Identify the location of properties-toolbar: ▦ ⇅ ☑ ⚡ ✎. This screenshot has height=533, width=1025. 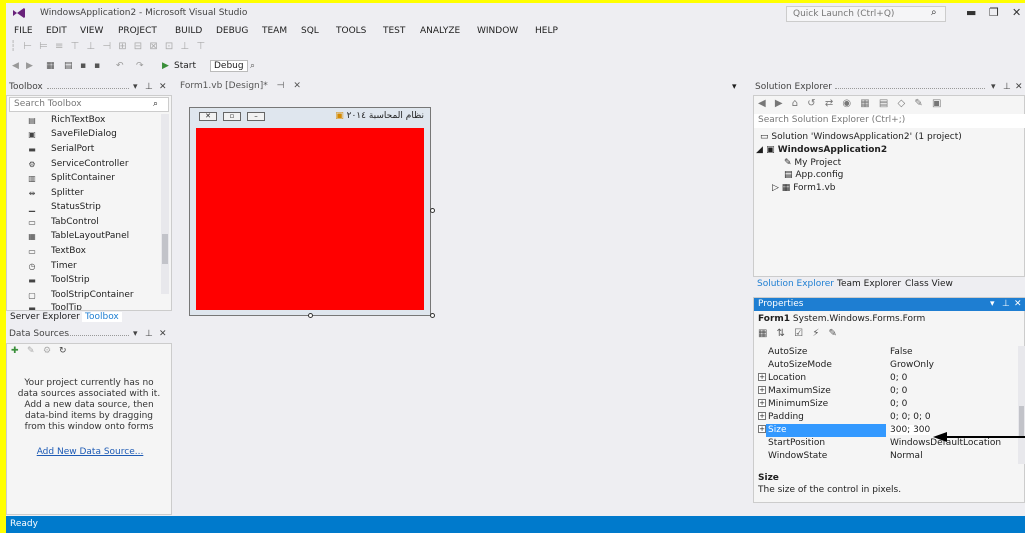
(799, 333).